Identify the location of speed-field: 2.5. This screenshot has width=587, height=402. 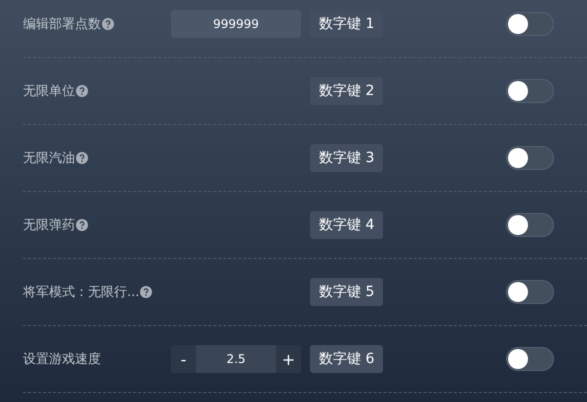
(236, 359).